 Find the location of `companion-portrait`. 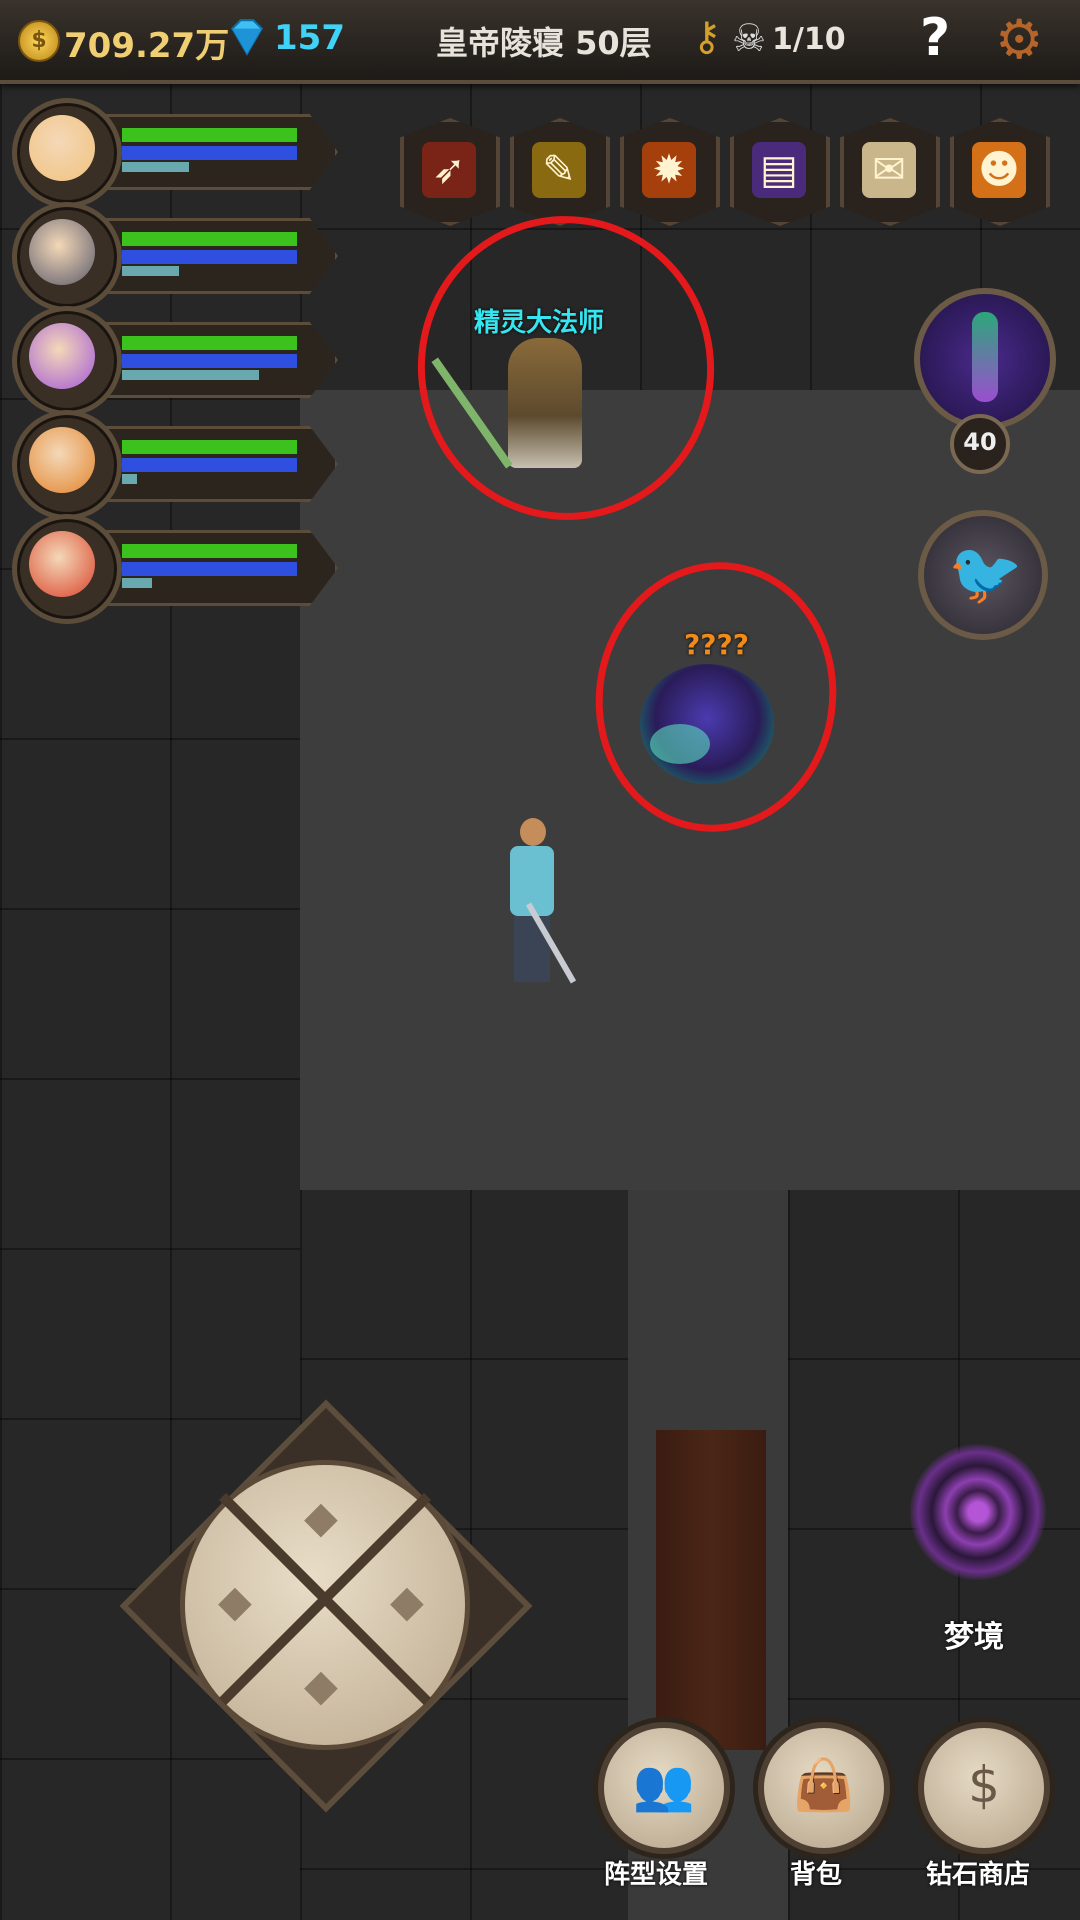

companion-portrait is located at coordinates (985, 359).